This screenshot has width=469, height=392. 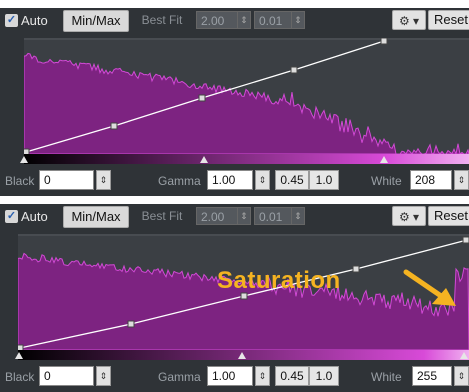 I want to click on white-value-field: 255, so click(x=432, y=376).